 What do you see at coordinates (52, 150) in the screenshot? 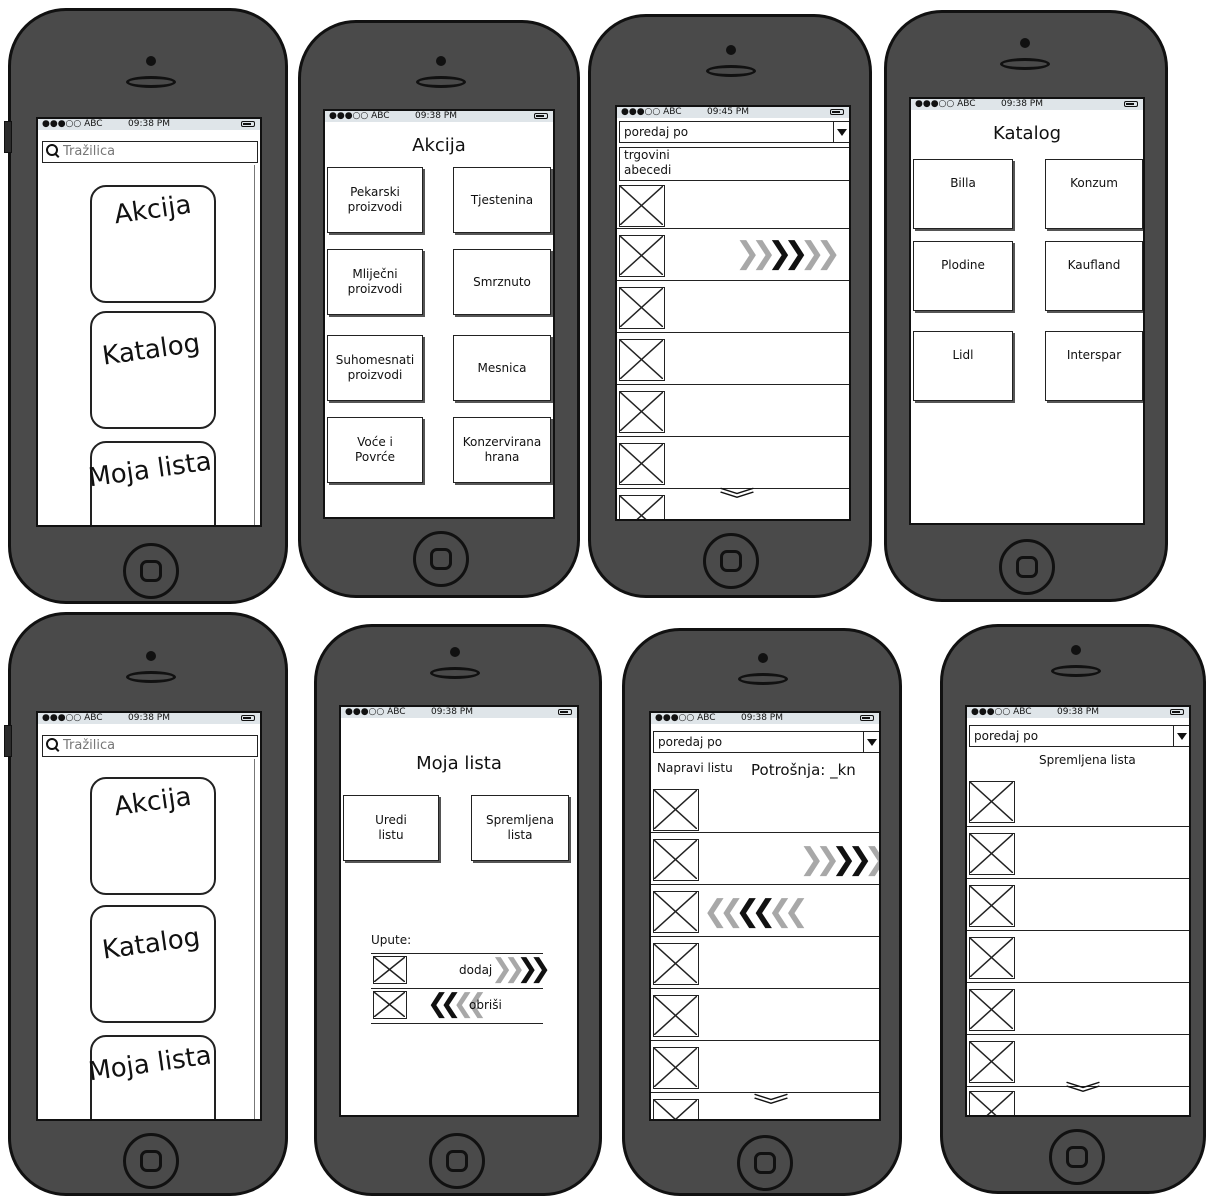
I see `search-icon` at bounding box center [52, 150].